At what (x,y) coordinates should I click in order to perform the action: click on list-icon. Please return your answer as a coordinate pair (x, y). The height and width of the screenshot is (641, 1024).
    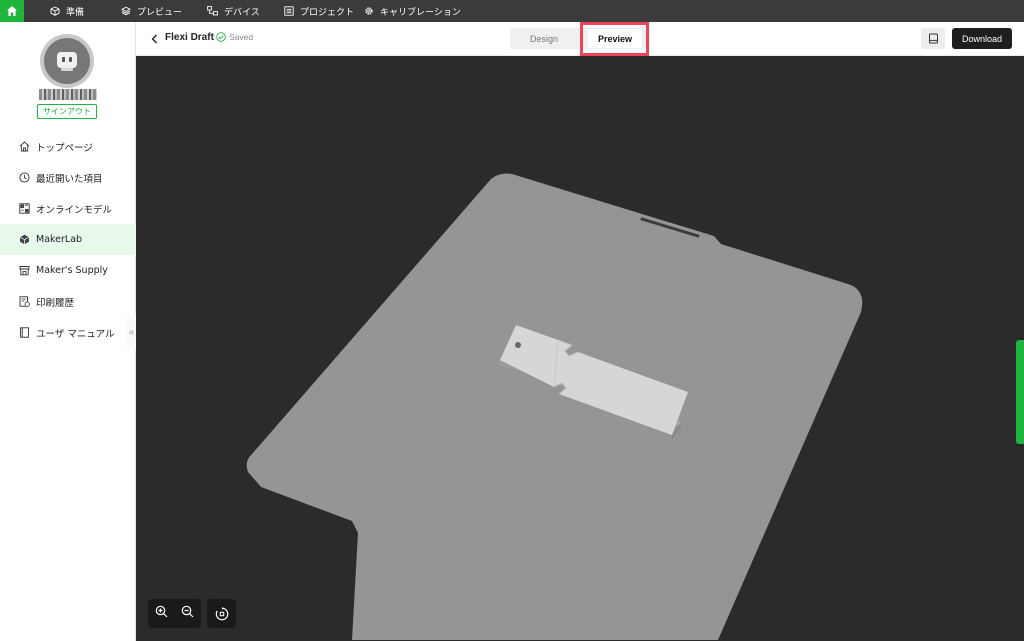
    Looking at the image, I should click on (289, 11).